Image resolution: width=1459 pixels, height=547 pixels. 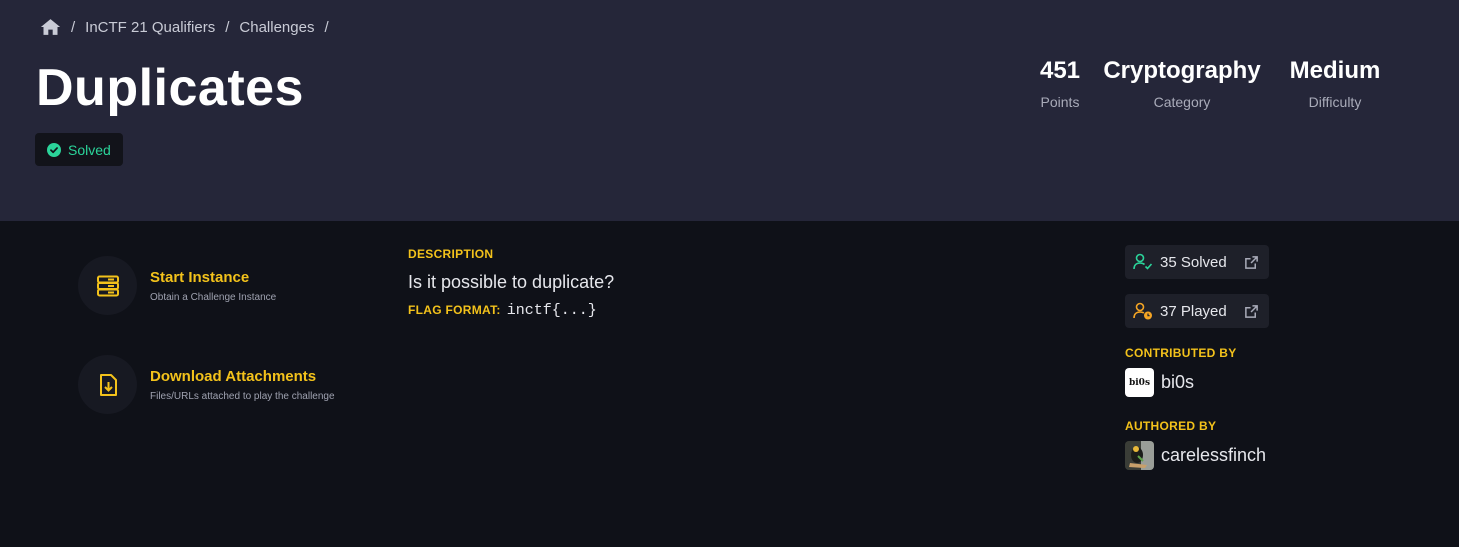 I want to click on stat-points: 451 Points, so click(x=1060, y=83).